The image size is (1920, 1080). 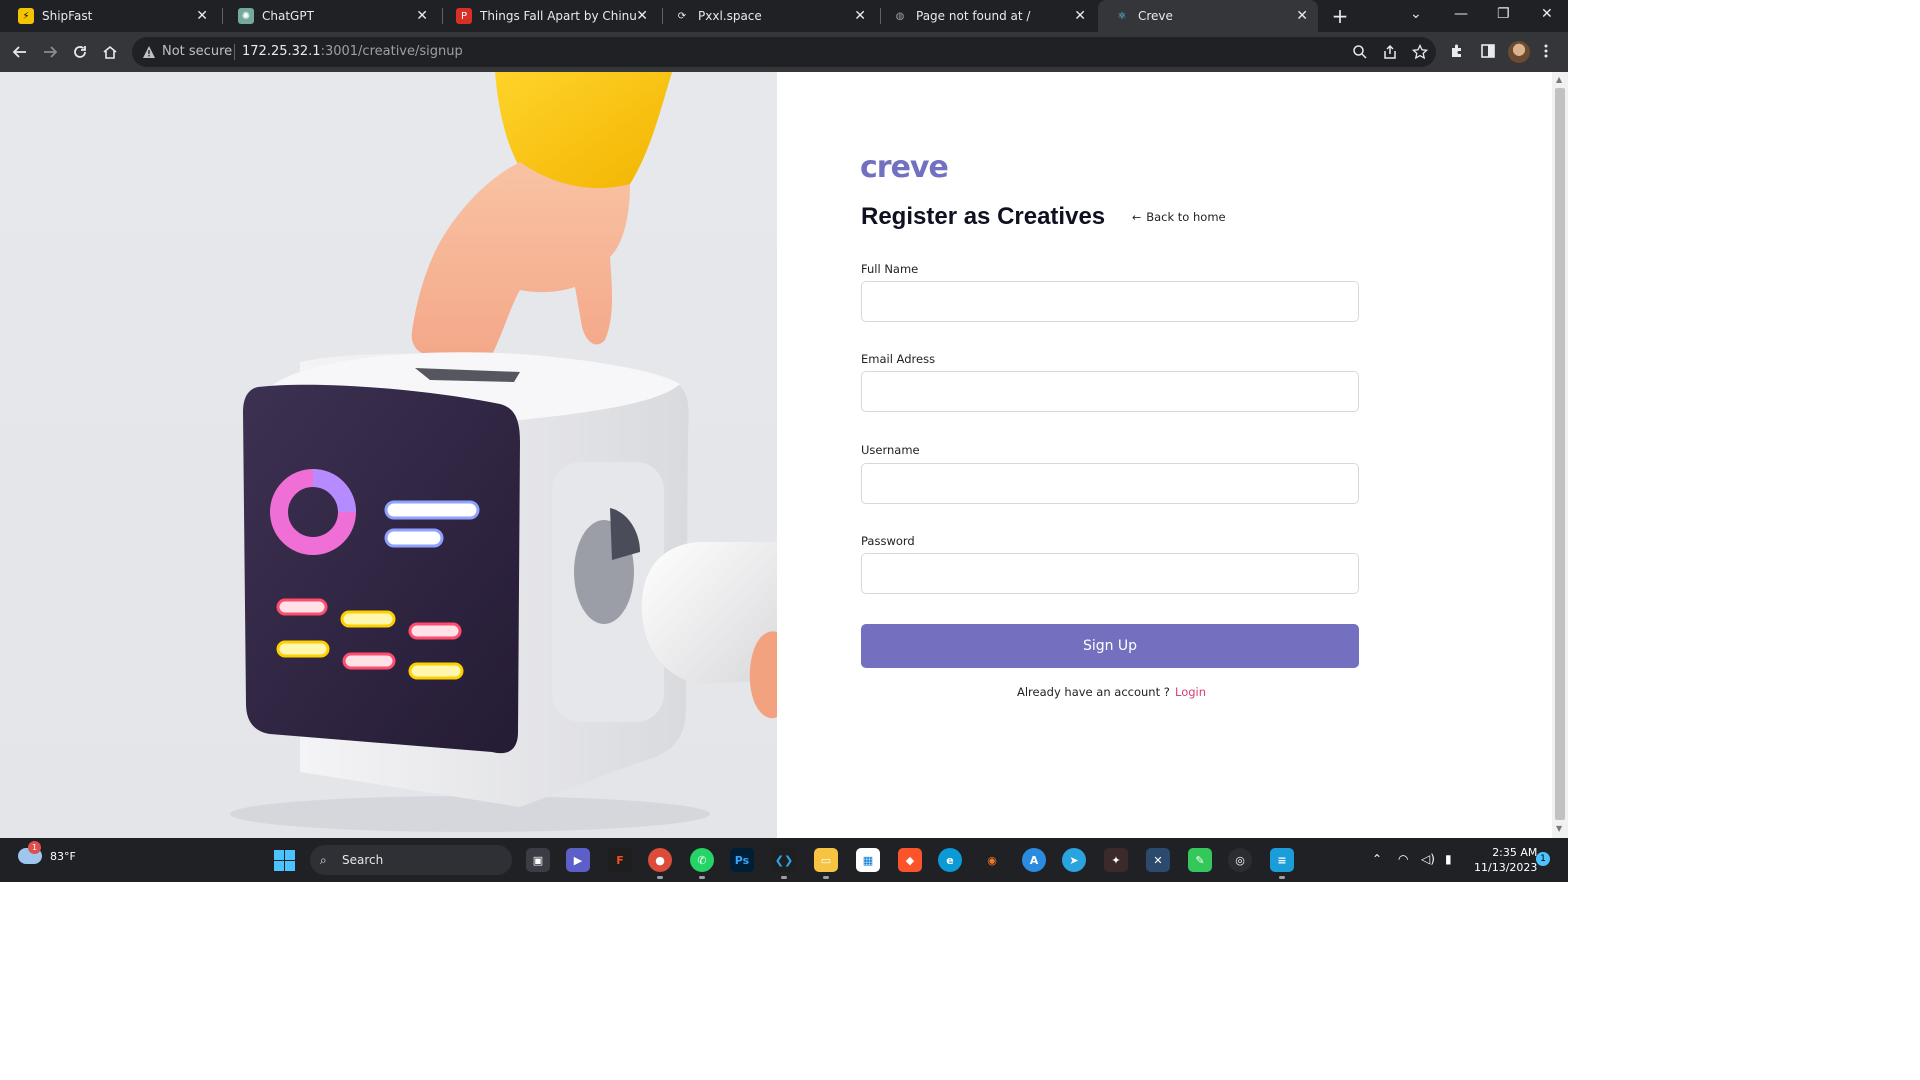 I want to click on tab-label: Things Fall Apart by Chinua Ac, so click(x=558, y=16).